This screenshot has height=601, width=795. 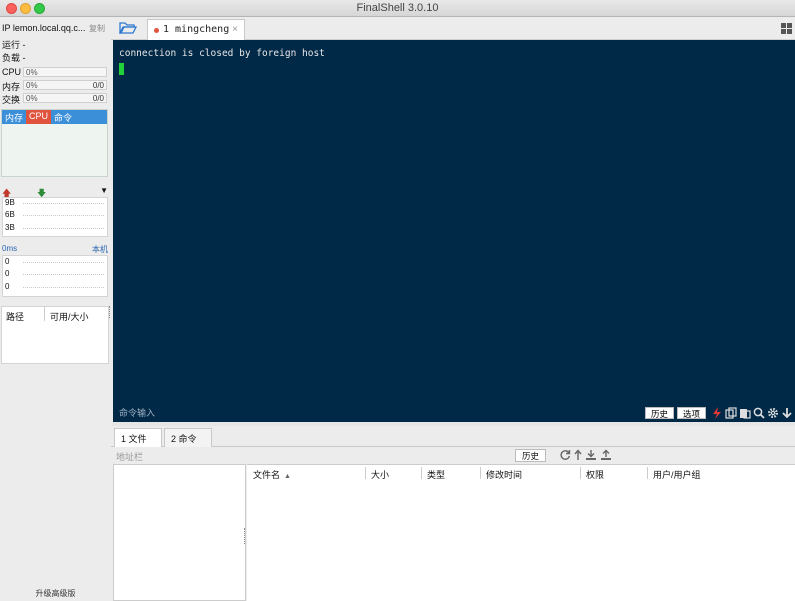 What do you see at coordinates (11, 87) in the screenshot?
I see `memory-meter-label: 内存` at bounding box center [11, 87].